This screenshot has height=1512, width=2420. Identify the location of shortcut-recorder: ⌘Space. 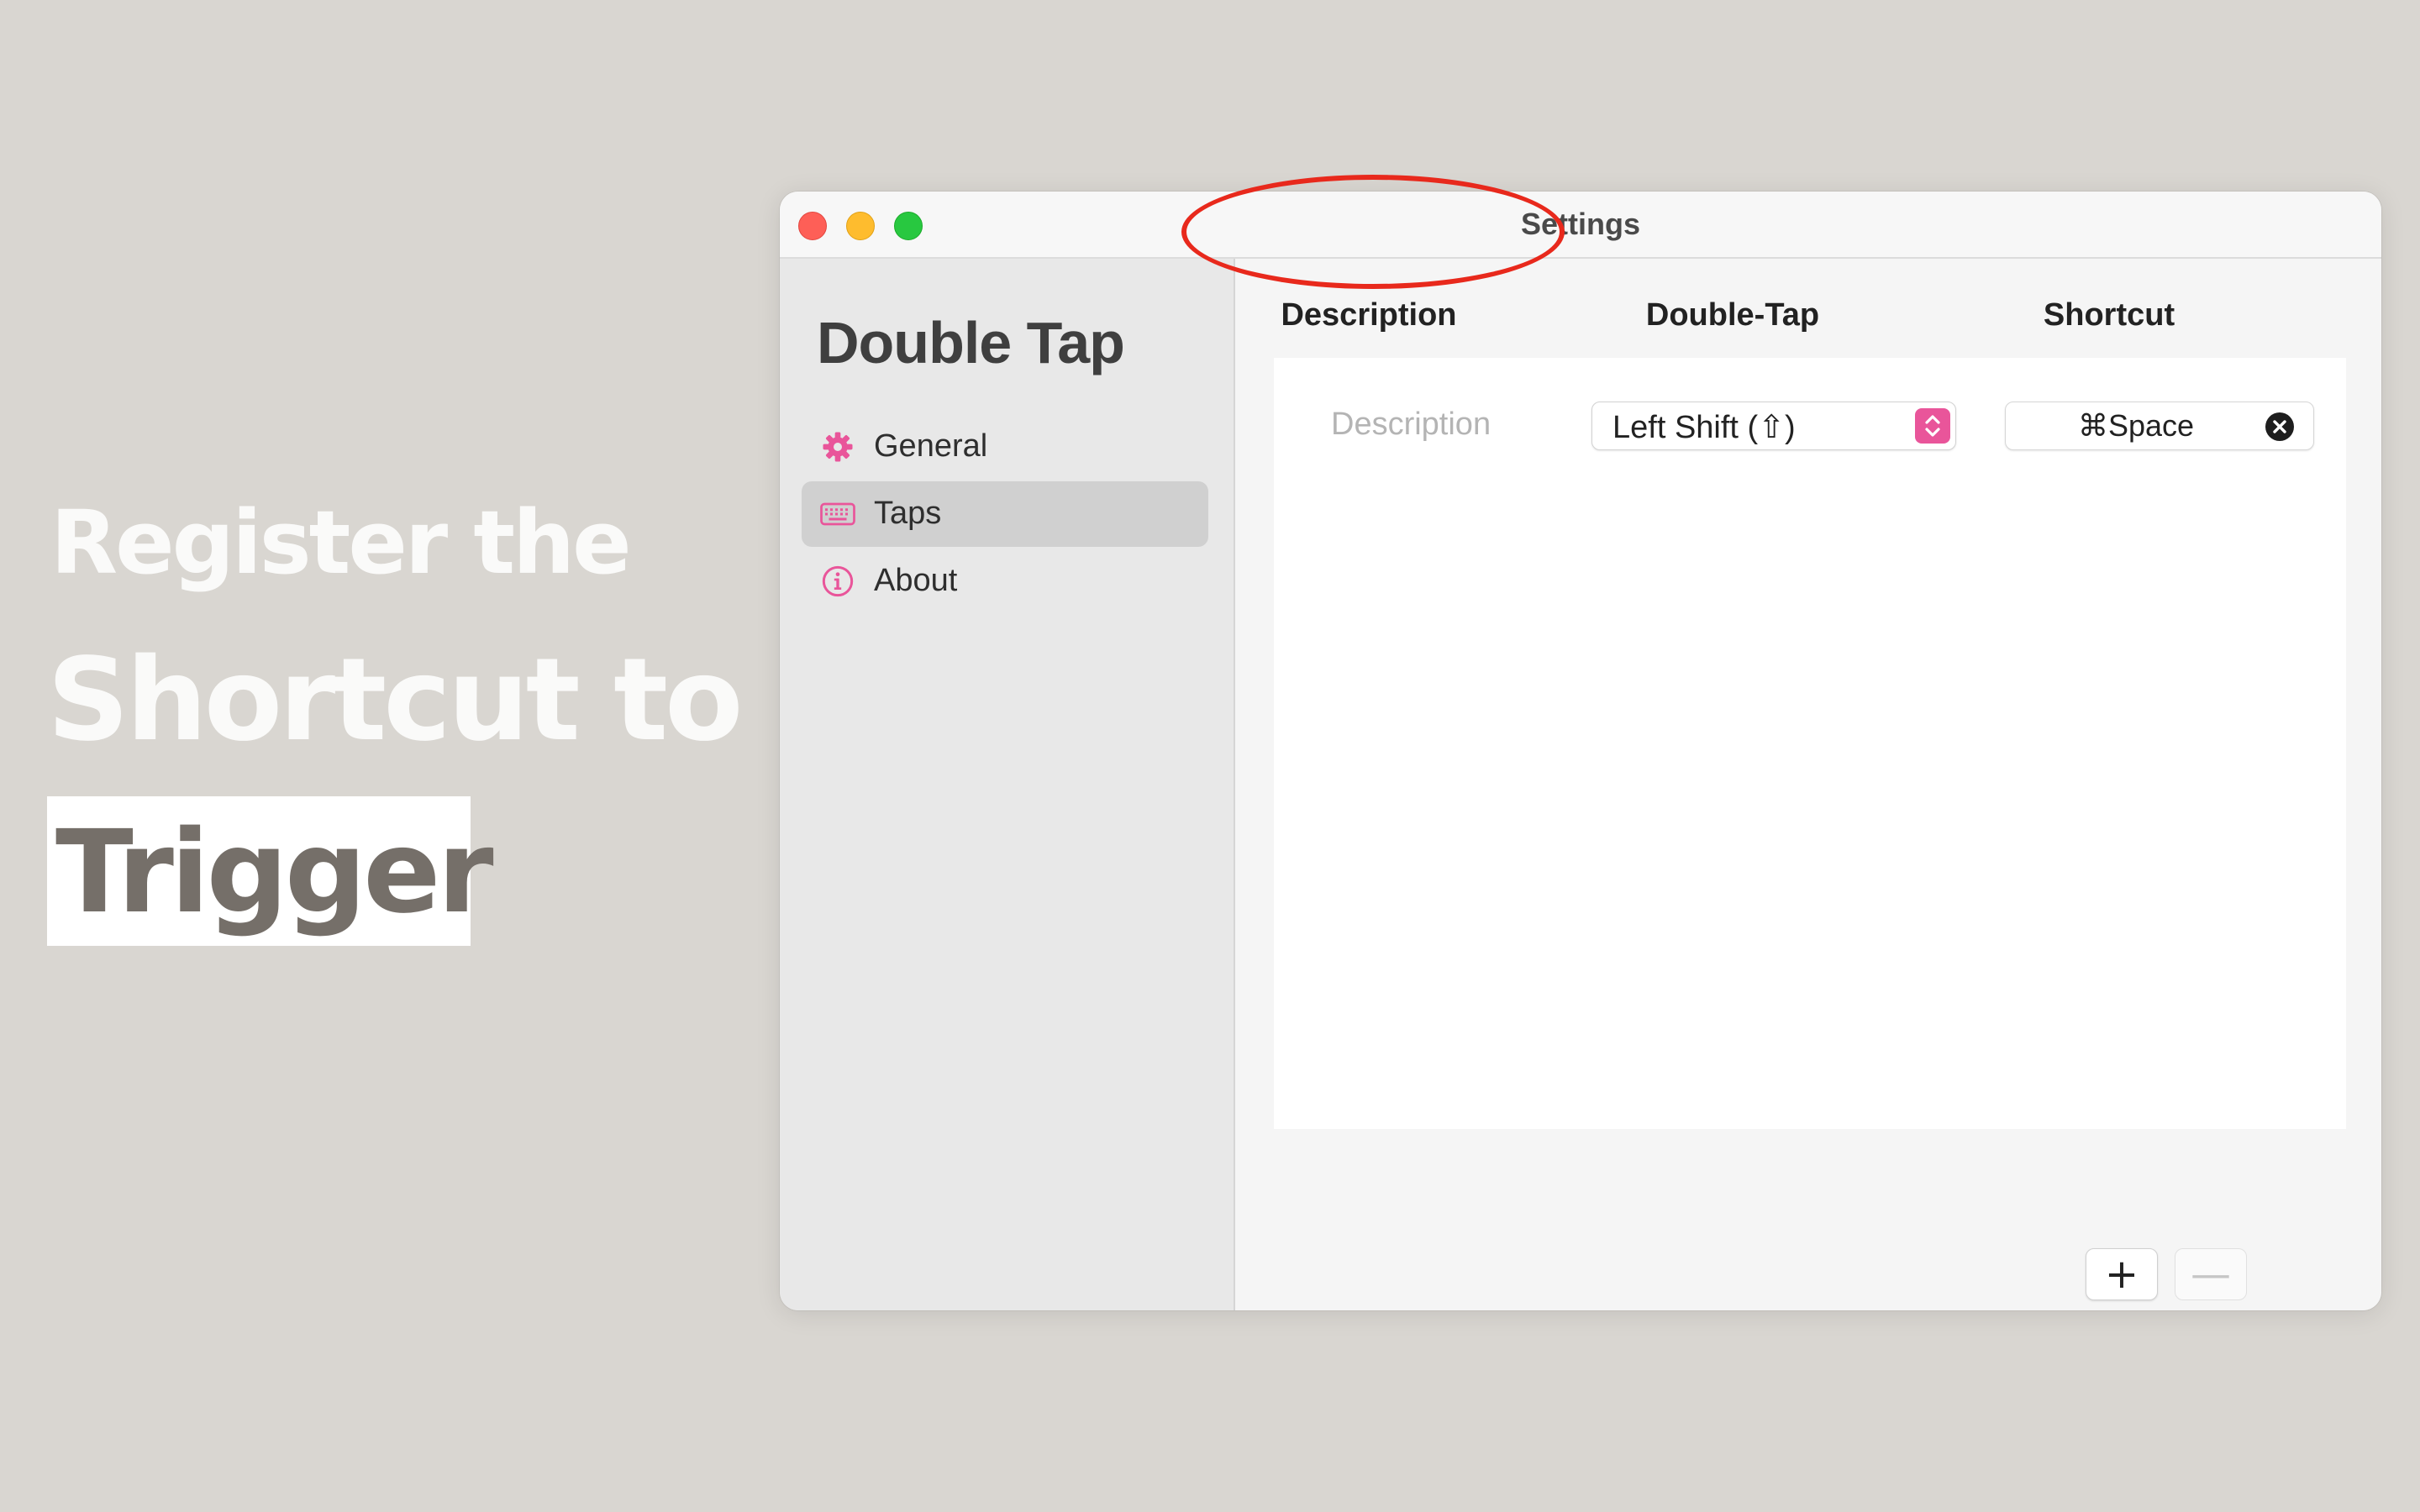
(2159, 426).